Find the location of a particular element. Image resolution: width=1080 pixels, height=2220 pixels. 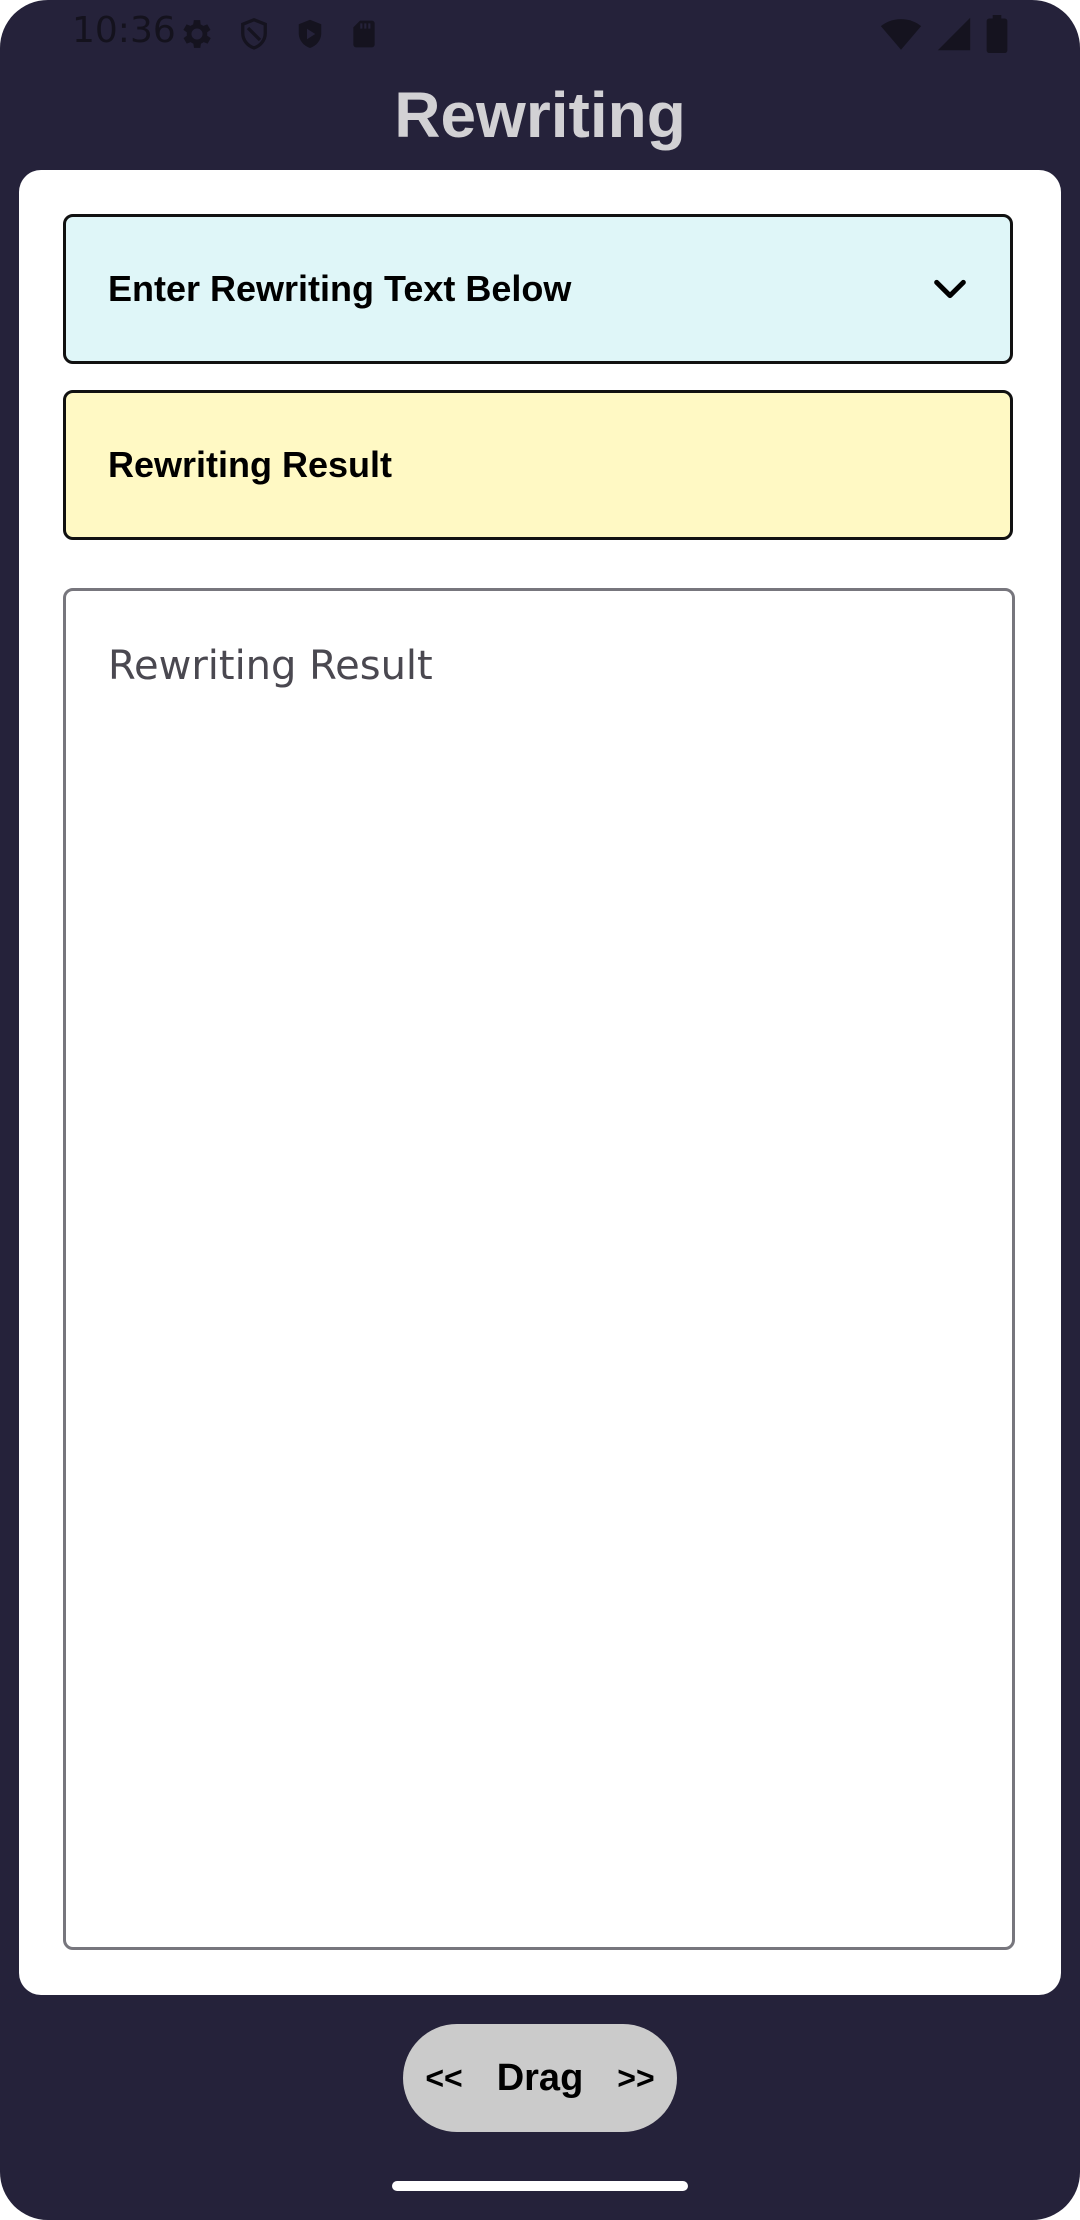

chevron-down-icon is located at coordinates (950, 289).